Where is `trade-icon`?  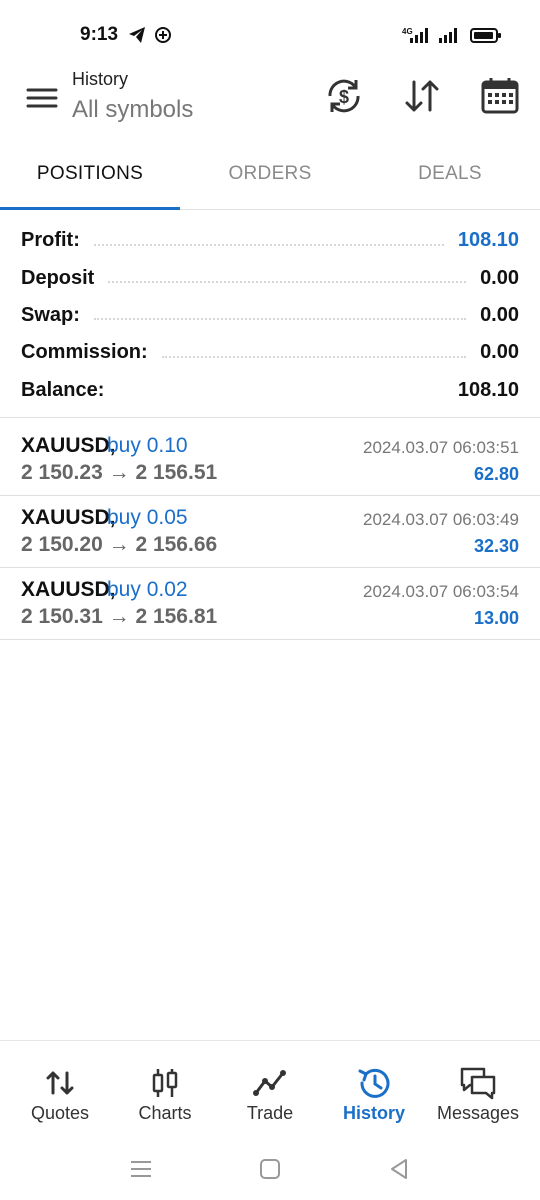 trade-icon is located at coordinates (269, 1083).